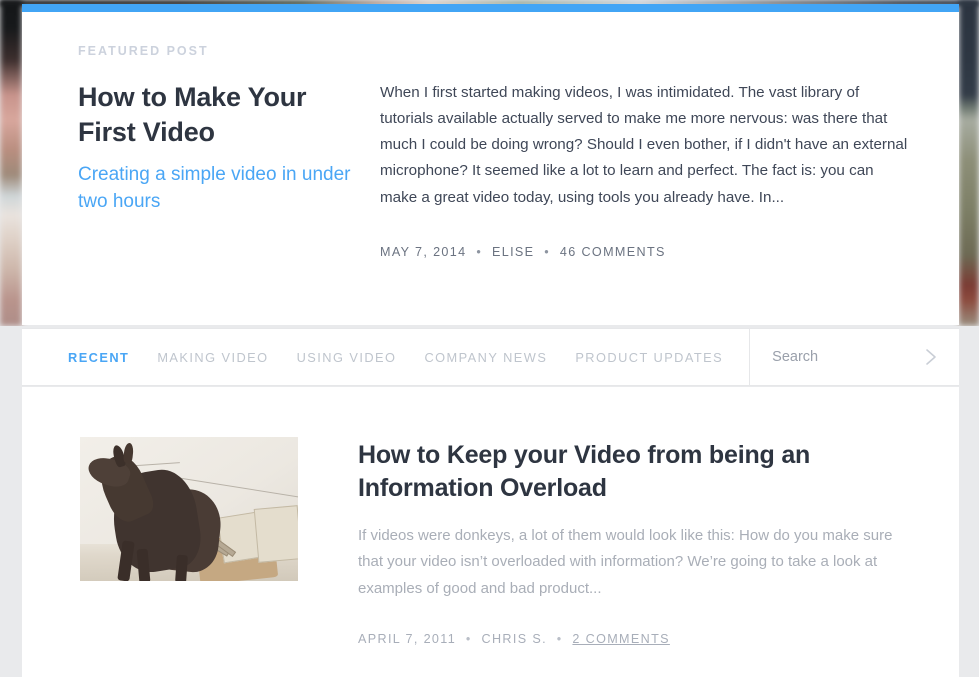 The image size is (979, 677). Describe the element at coordinates (347, 357) in the screenshot. I see `tab-using-video: USING VIDEO` at that location.